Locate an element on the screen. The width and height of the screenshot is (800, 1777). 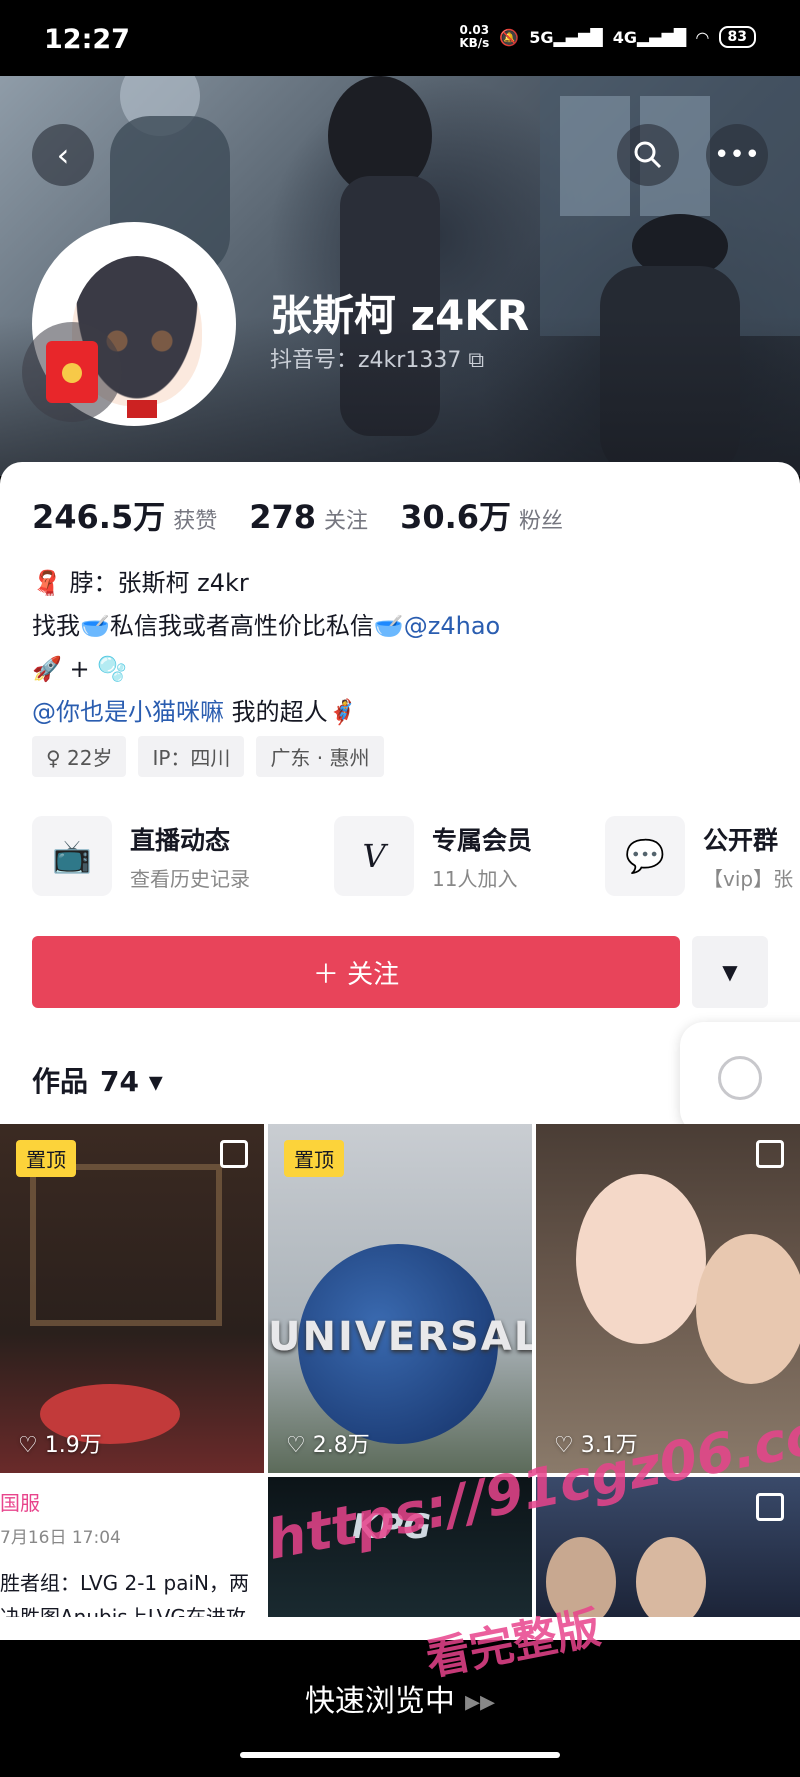
red-packet-button is located at coordinates (72, 372).